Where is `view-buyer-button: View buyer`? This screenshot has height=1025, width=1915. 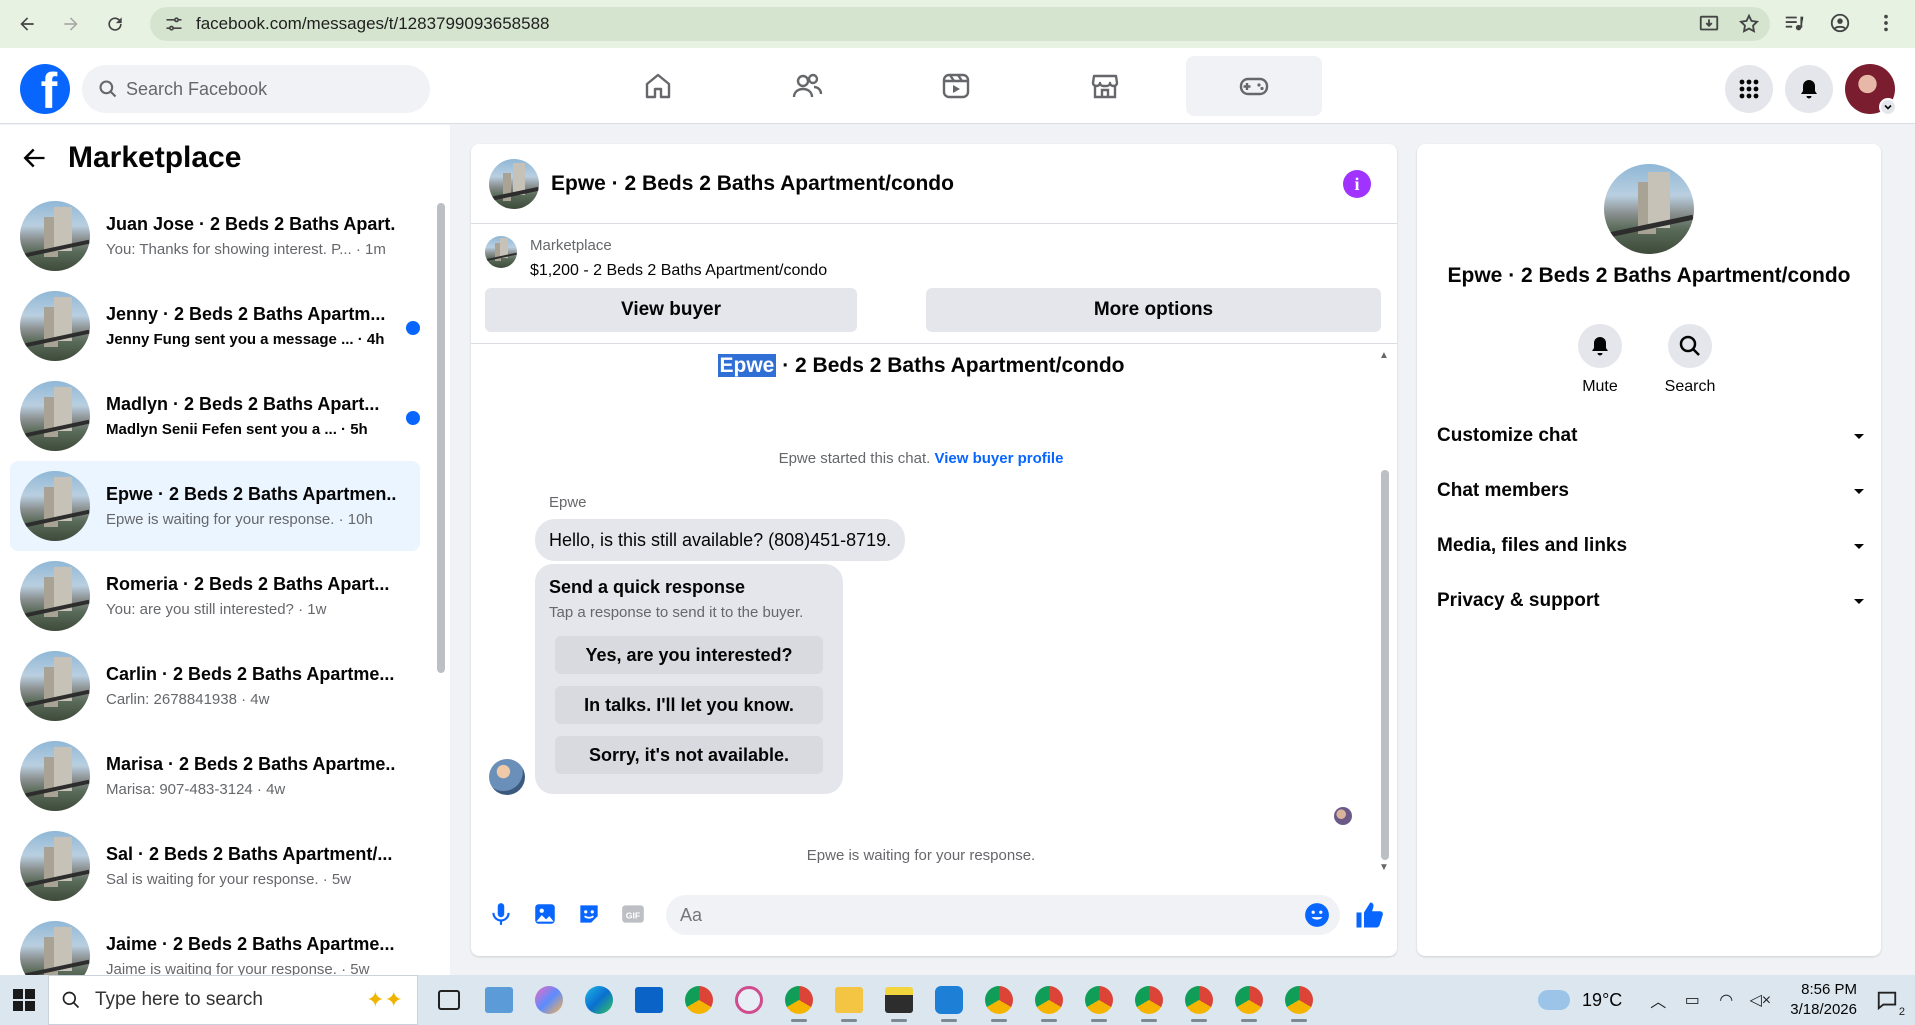
view-buyer-button: View buyer is located at coordinates (671, 310).